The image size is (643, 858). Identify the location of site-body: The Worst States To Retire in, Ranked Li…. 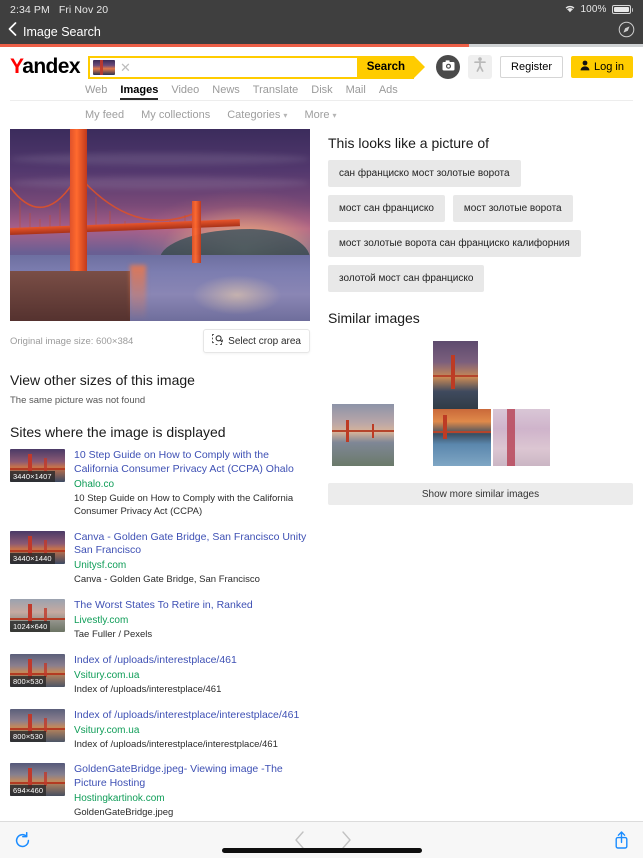
(192, 620).